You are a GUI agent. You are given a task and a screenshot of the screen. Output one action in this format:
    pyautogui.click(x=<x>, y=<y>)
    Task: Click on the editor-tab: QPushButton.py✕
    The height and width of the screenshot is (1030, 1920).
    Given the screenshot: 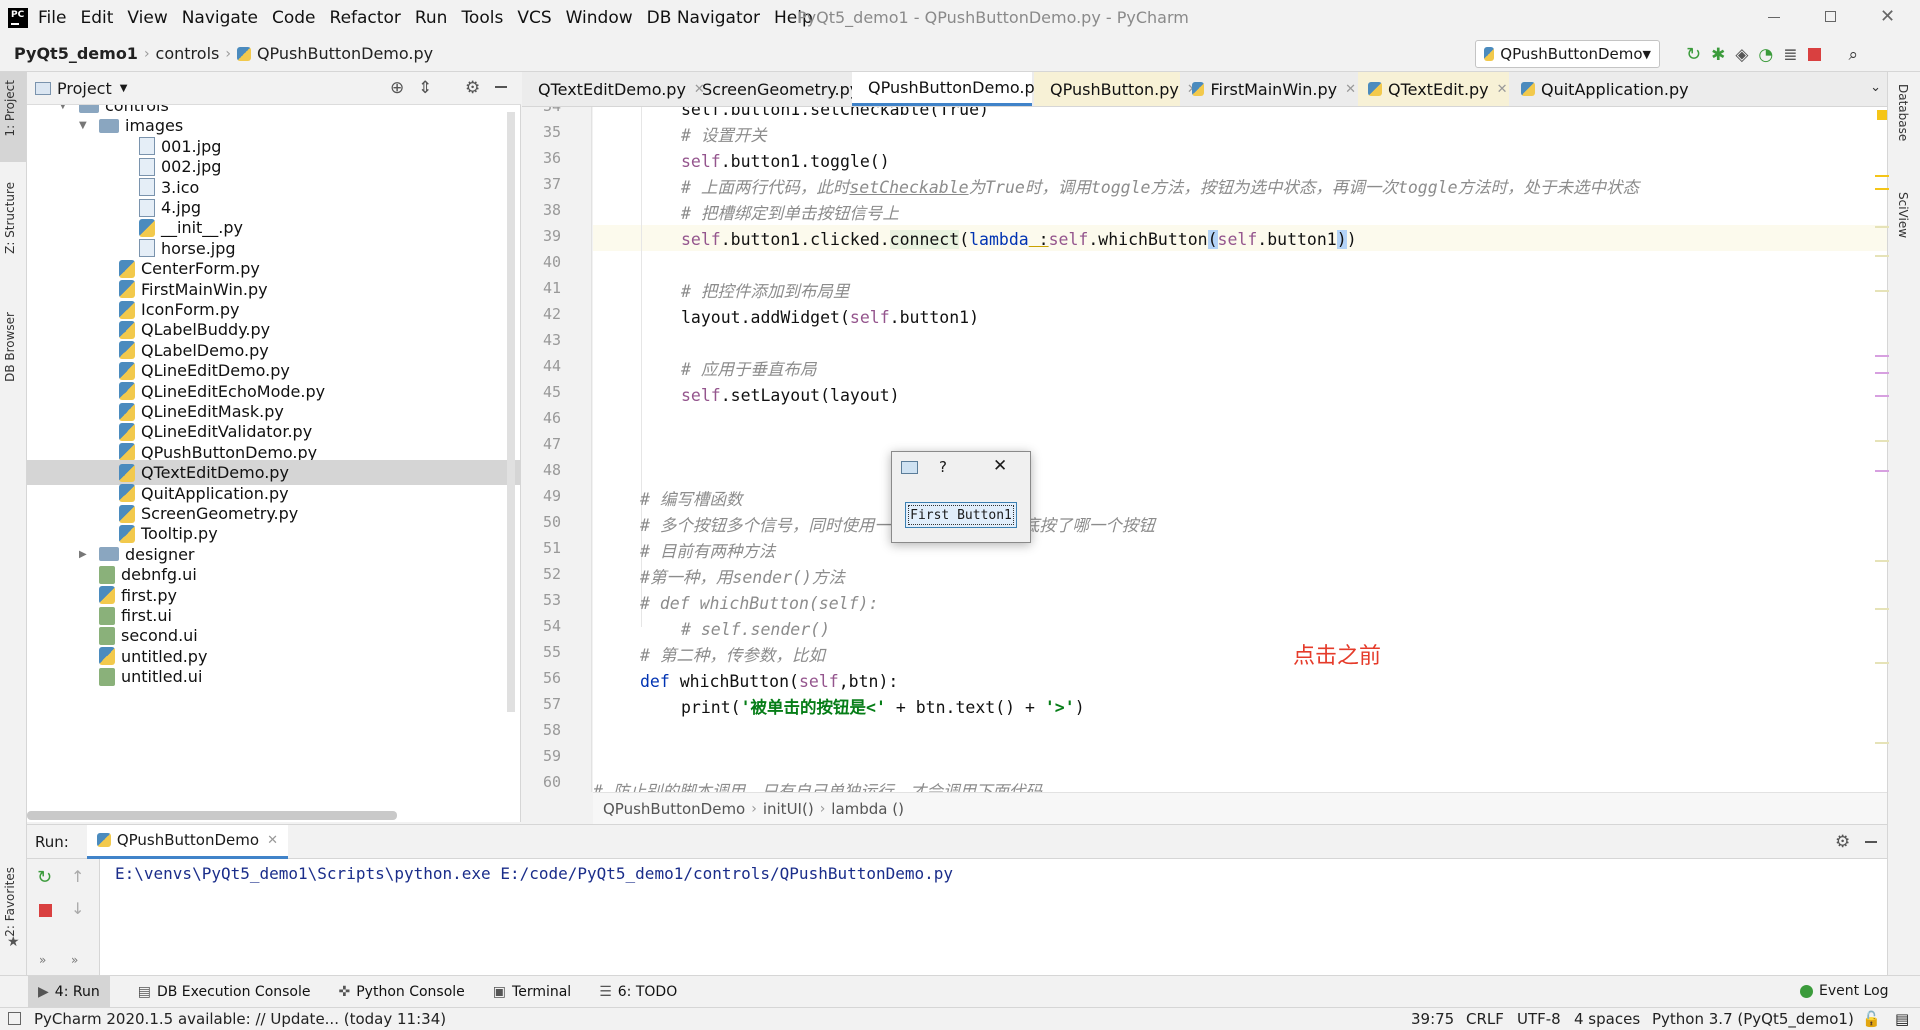 What is the action you would take?
    pyautogui.click(x=1116, y=89)
    